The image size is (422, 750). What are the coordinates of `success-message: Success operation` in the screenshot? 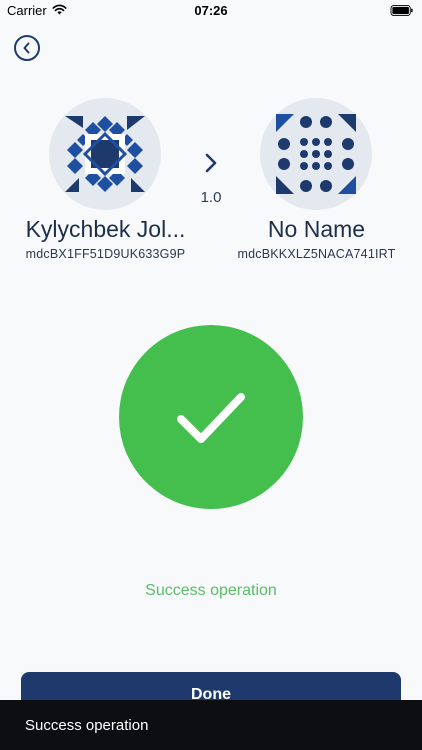 It's located at (211, 590).